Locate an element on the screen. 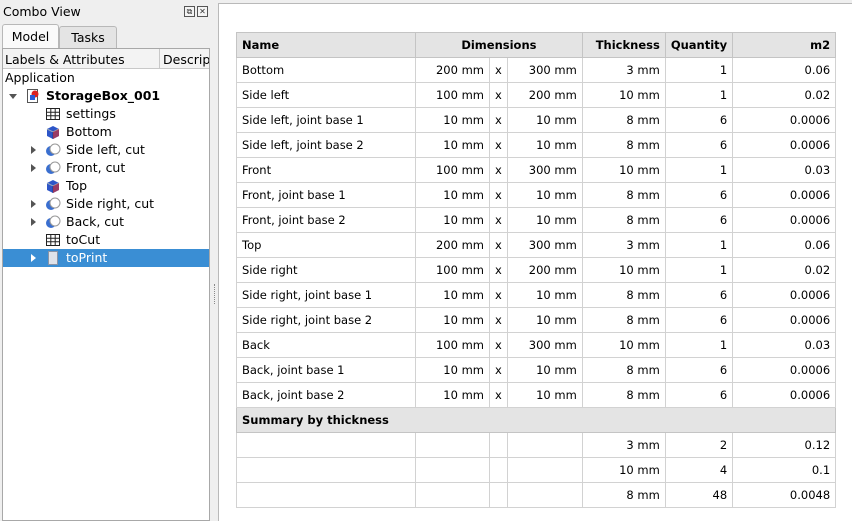 This screenshot has height=521, width=852. tree-item: Side right, cut is located at coordinates (106, 204).